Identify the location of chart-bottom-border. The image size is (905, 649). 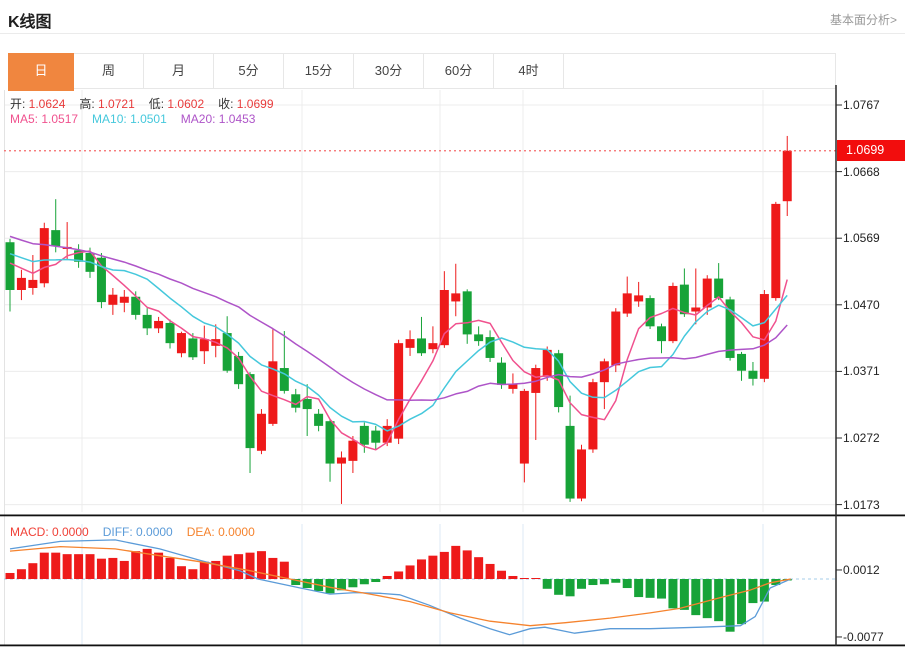
(452, 645).